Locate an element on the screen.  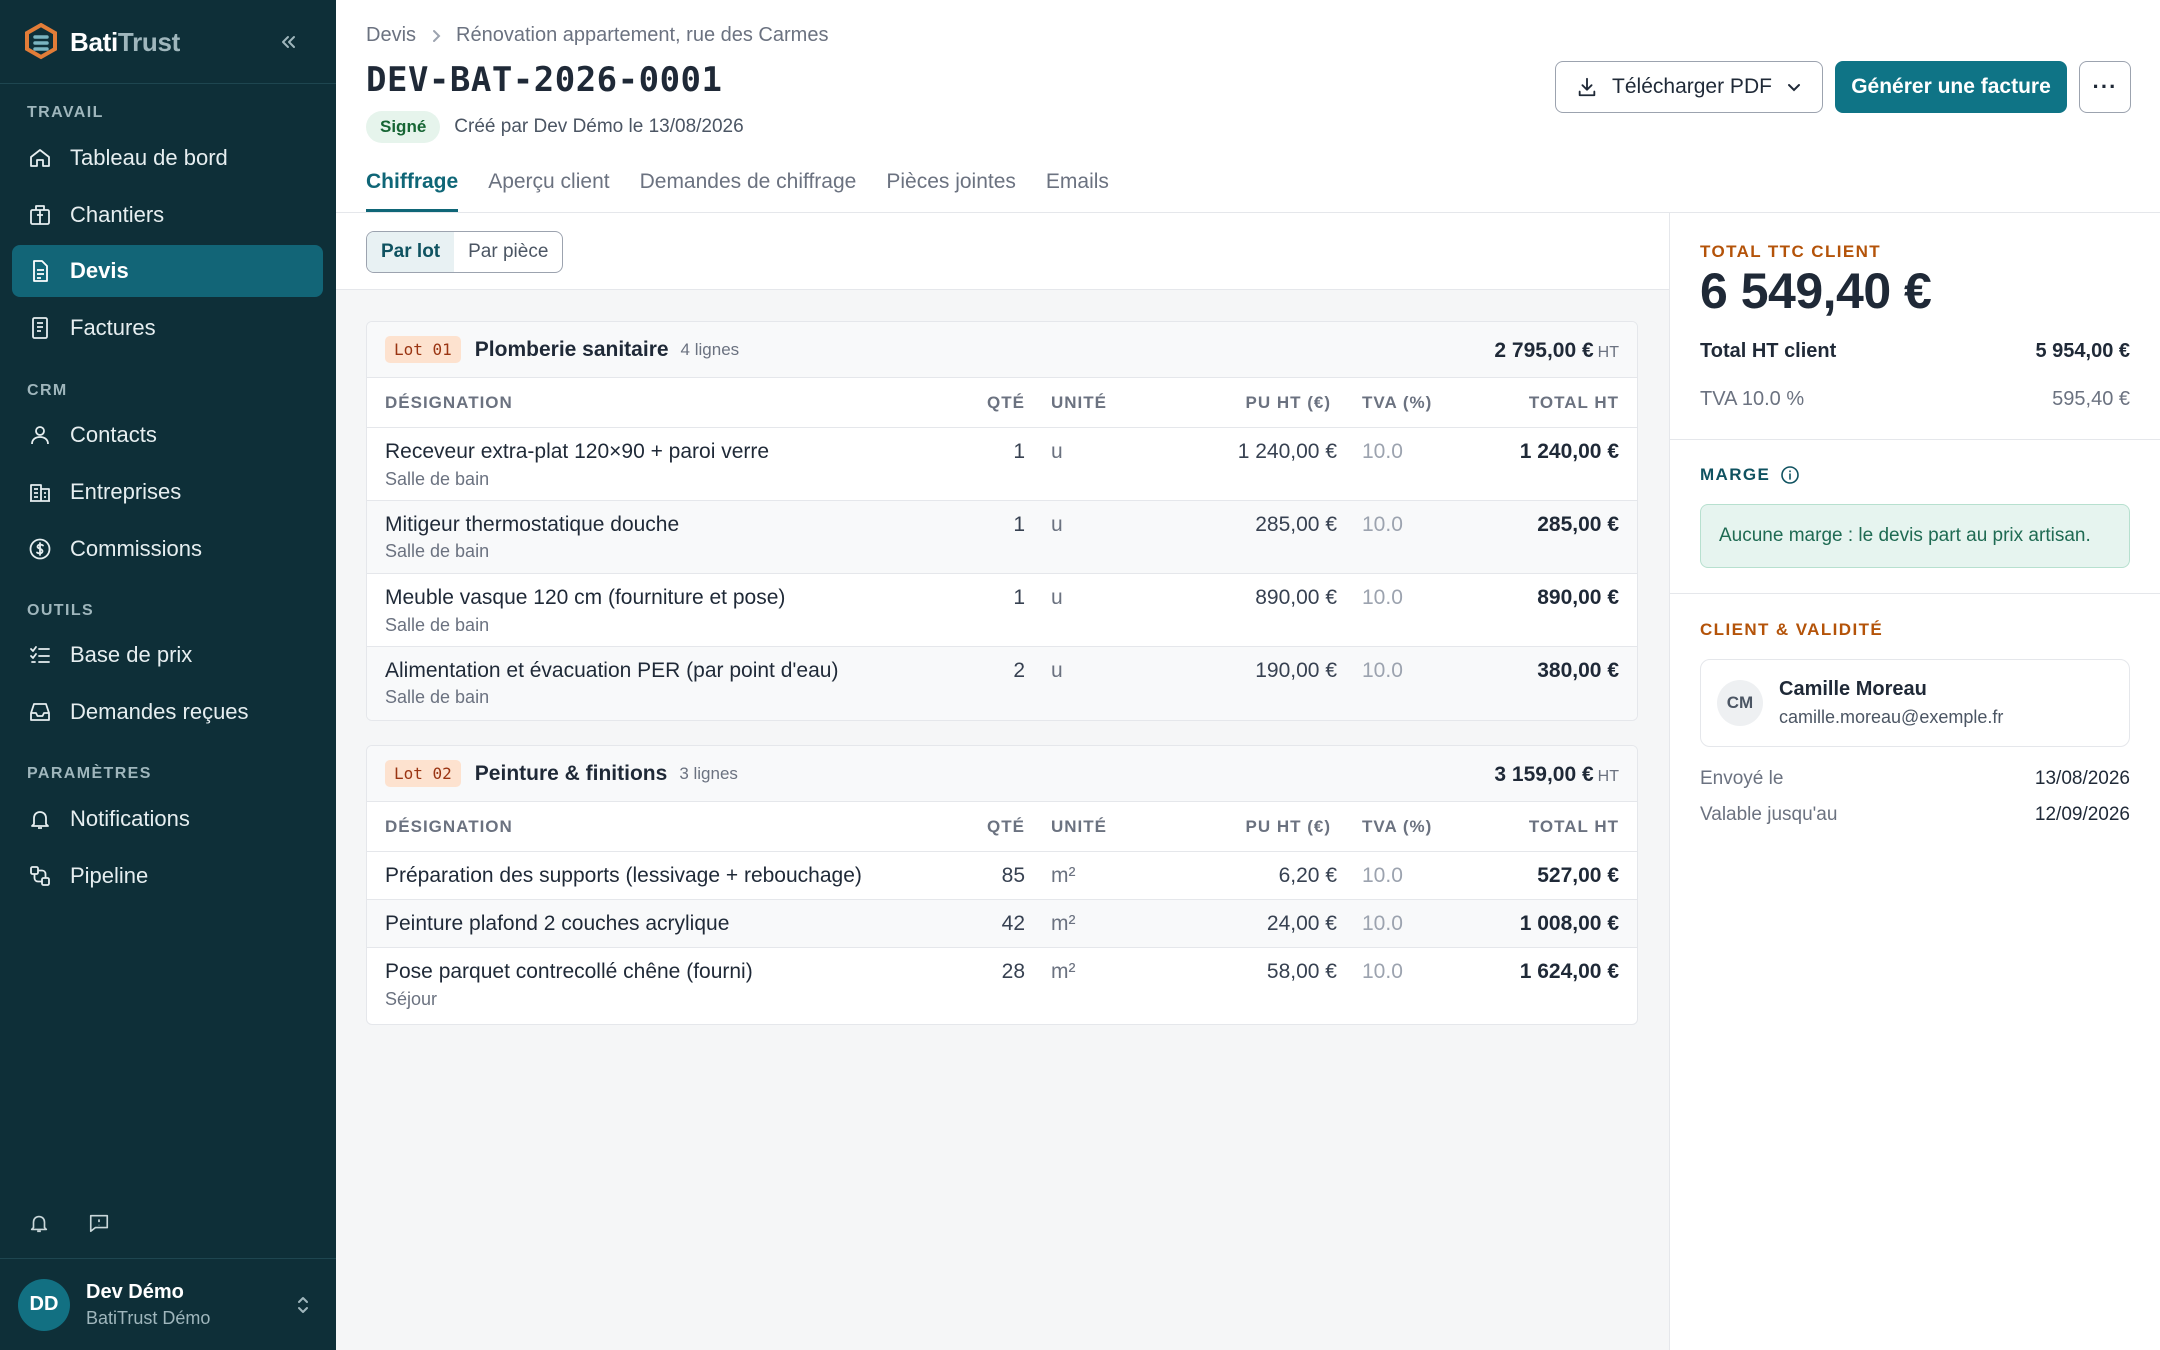
view-toggle: Par lot Par pièce is located at coordinates (465, 252).